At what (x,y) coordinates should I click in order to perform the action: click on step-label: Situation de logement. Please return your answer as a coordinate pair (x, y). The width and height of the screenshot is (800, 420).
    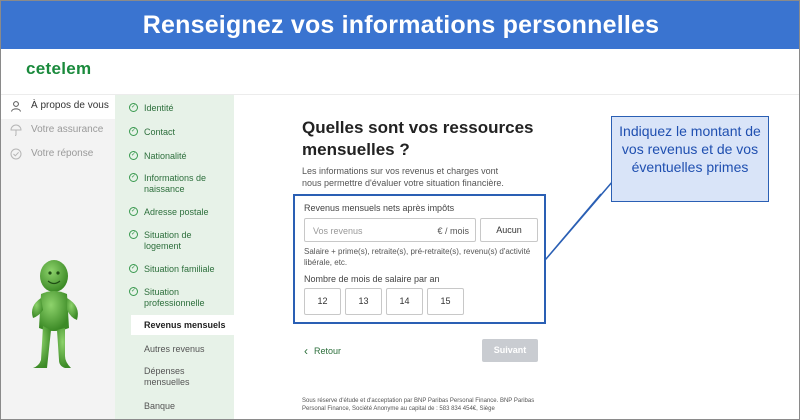
    Looking at the image, I should click on (168, 240).